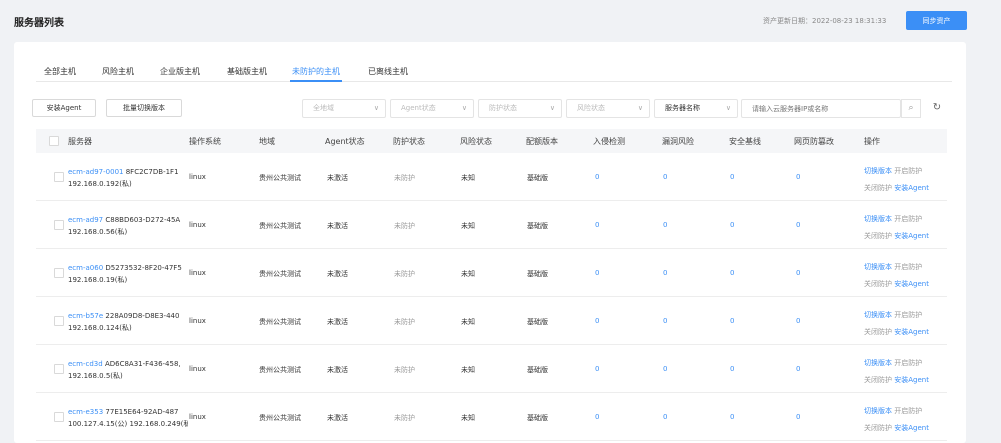 Image resolution: width=1001 pixels, height=443 pixels. What do you see at coordinates (520, 108) in the screenshot?
I see `protect-status-select: 防护状态 ∨` at bounding box center [520, 108].